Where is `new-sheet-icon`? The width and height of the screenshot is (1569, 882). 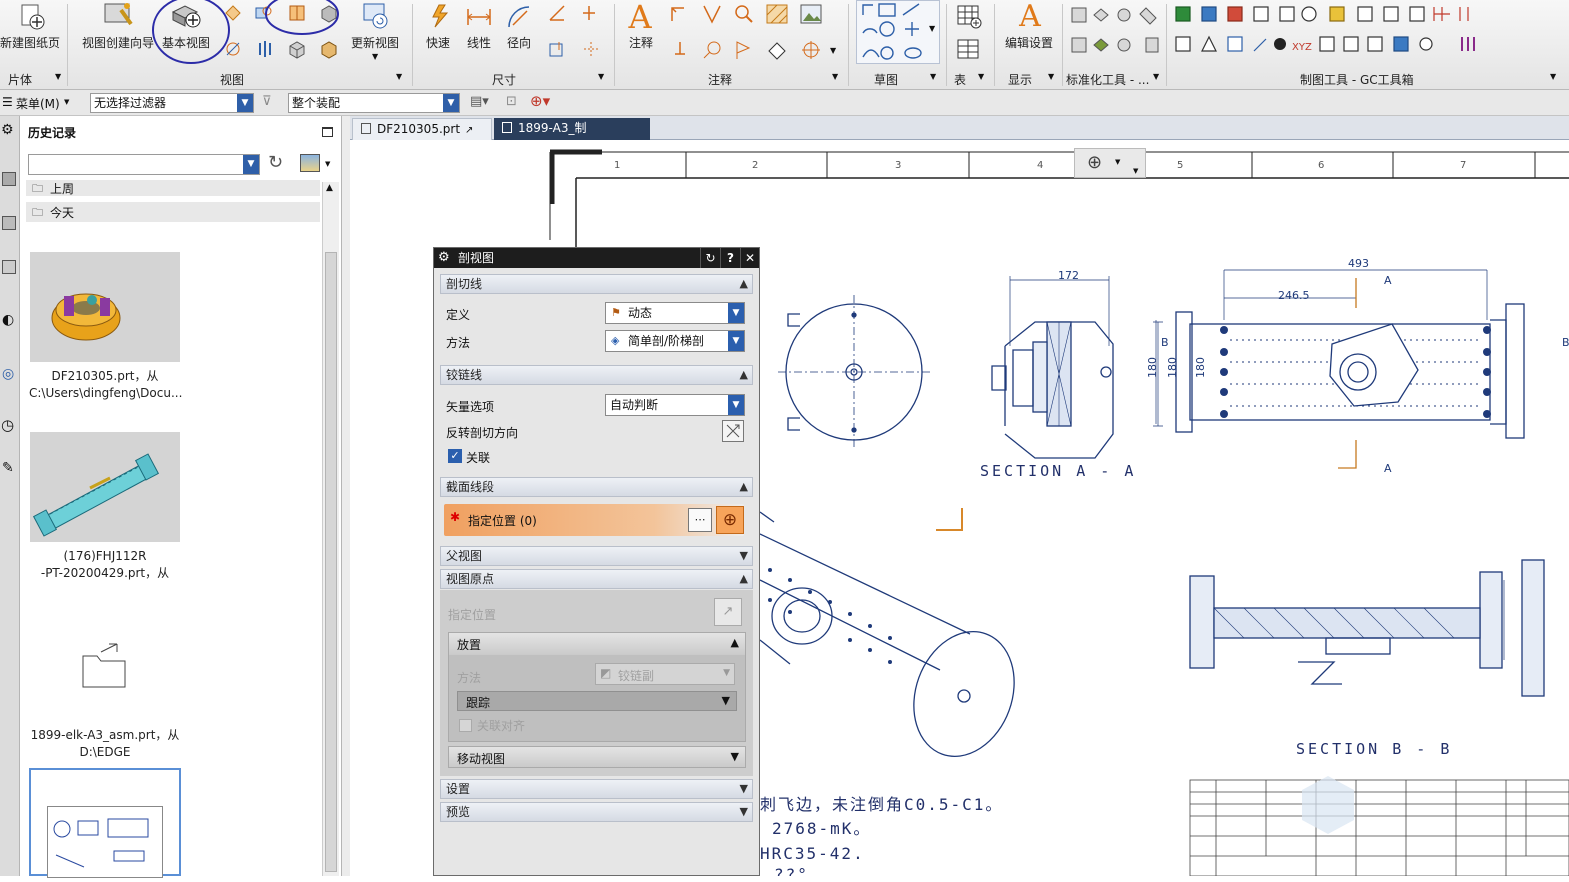
new-sheet-icon is located at coordinates (31, 17).